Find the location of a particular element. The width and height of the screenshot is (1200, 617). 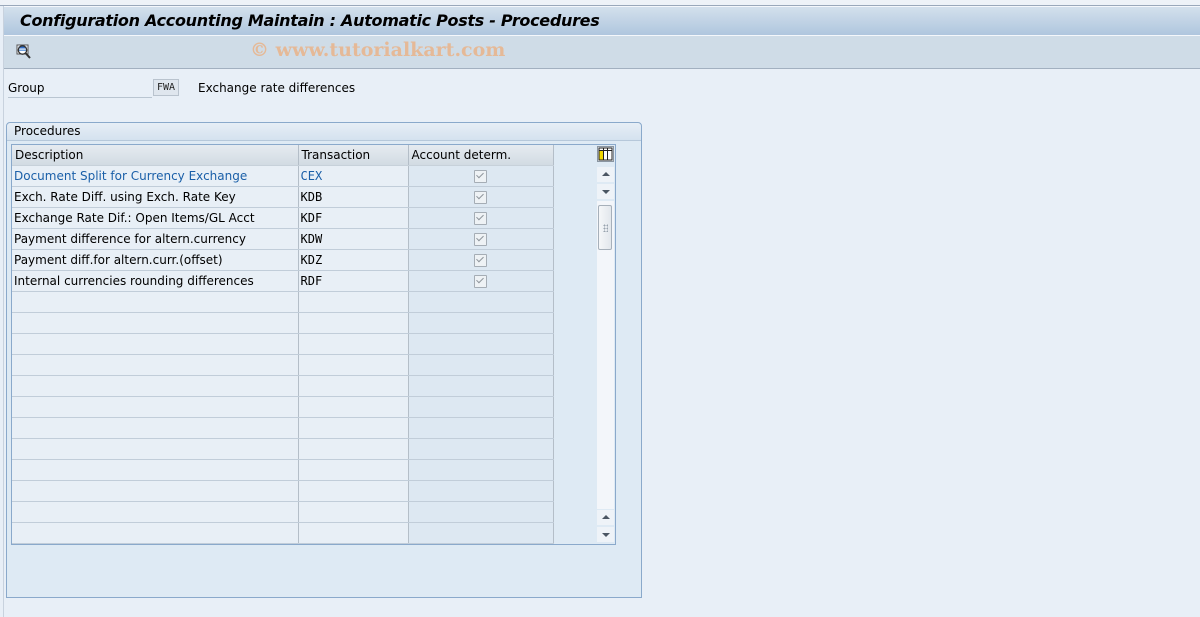

cell-transaction: CEX is located at coordinates (353, 176).